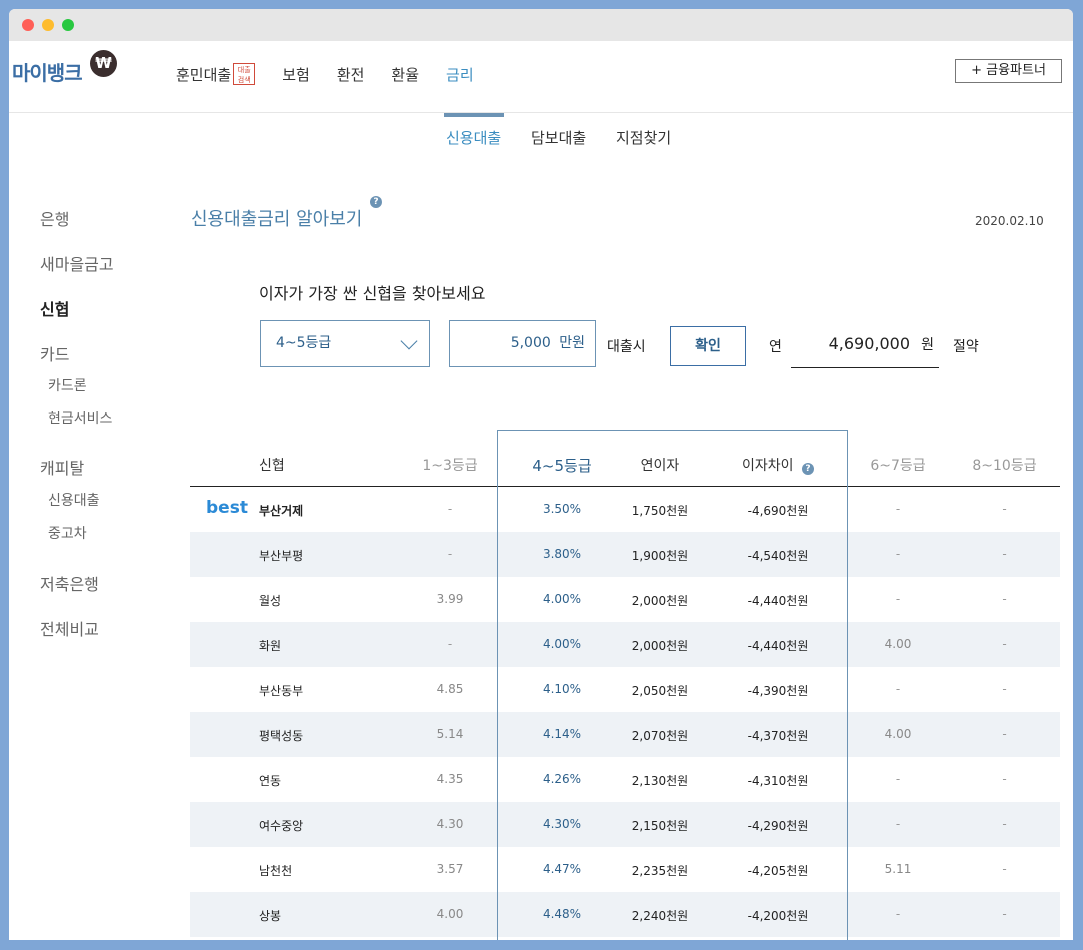 This screenshot has height=950, width=1083. I want to click on col-header-grade-8-10: 8~10등급, so click(1004, 465).